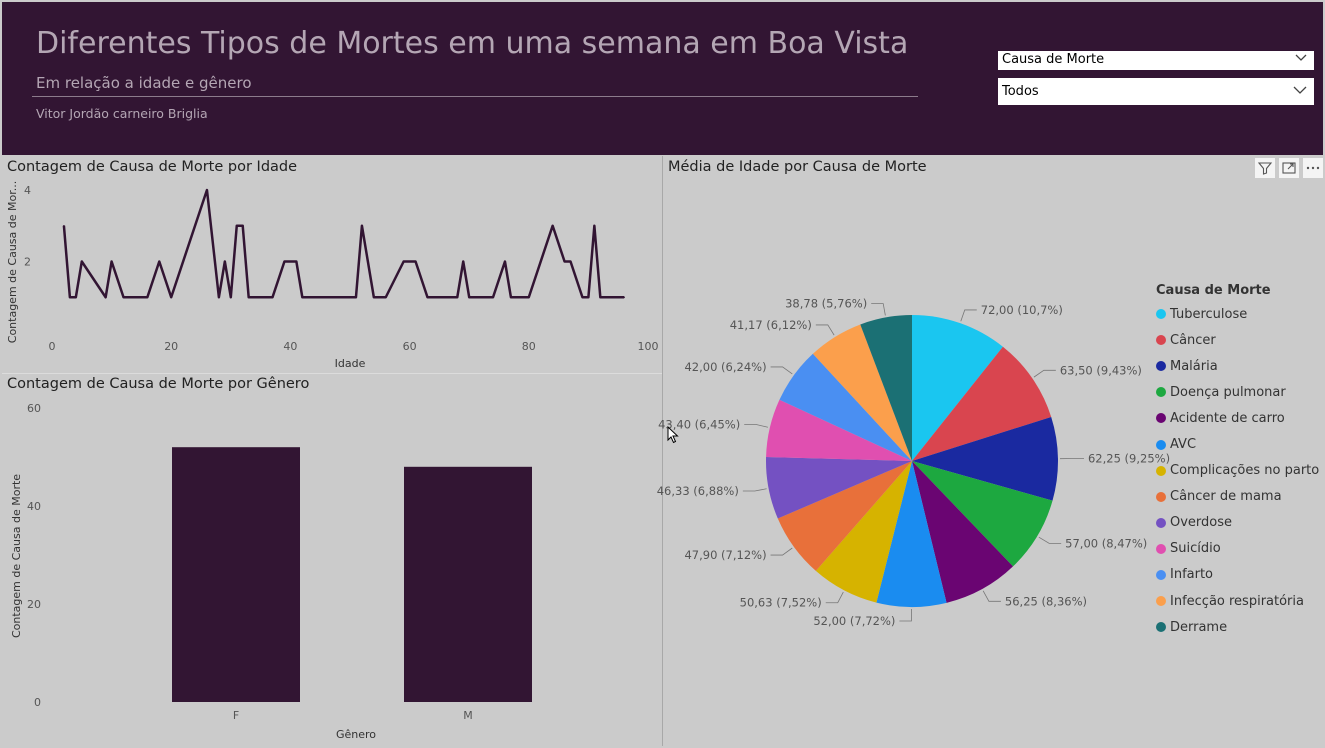 The width and height of the screenshot is (1325, 748). I want to click on legend-item: Infarto, so click(1237, 575).